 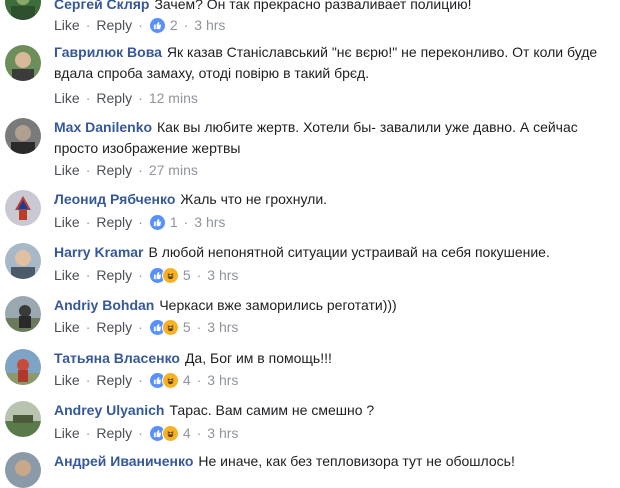 What do you see at coordinates (114, 199) in the screenshot?
I see `comment-author: Леонид Рябченко` at bounding box center [114, 199].